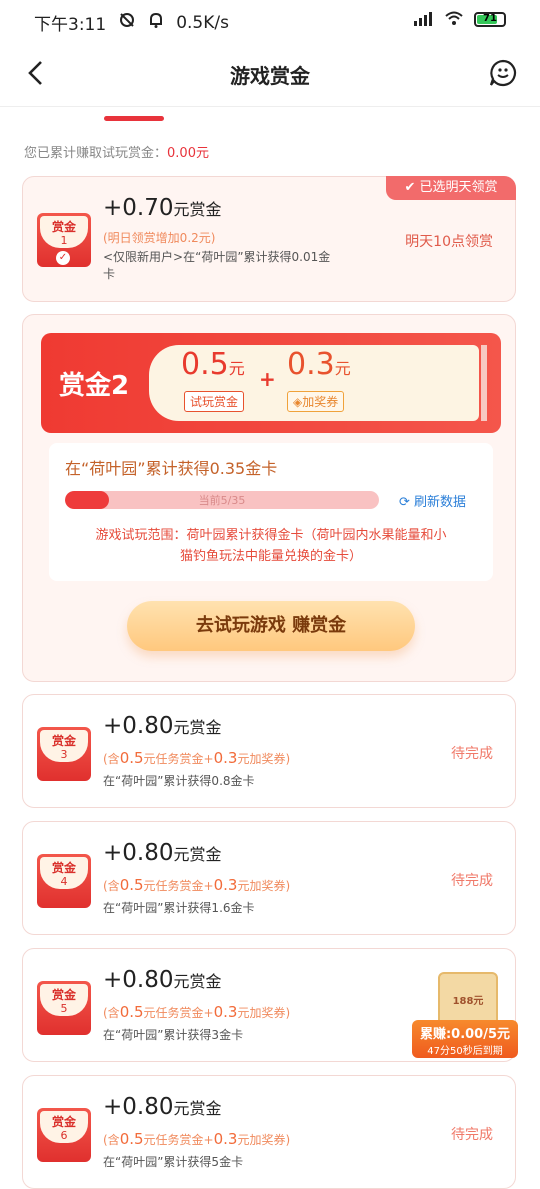 The height and width of the screenshot is (1189, 540). Describe the element at coordinates (134, 118) in the screenshot. I see `tab-indicator` at that location.